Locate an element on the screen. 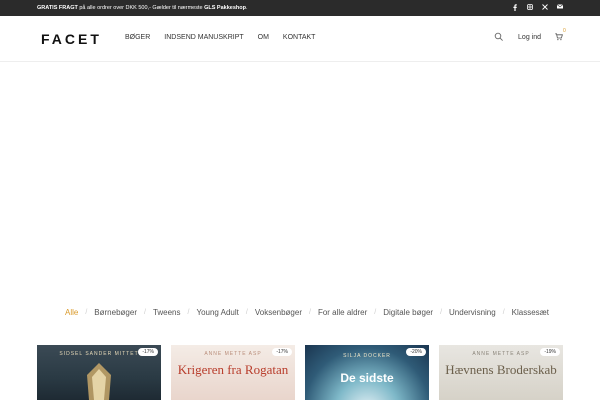  category-young-adult: Young Adult is located at coordinates (217, 312).